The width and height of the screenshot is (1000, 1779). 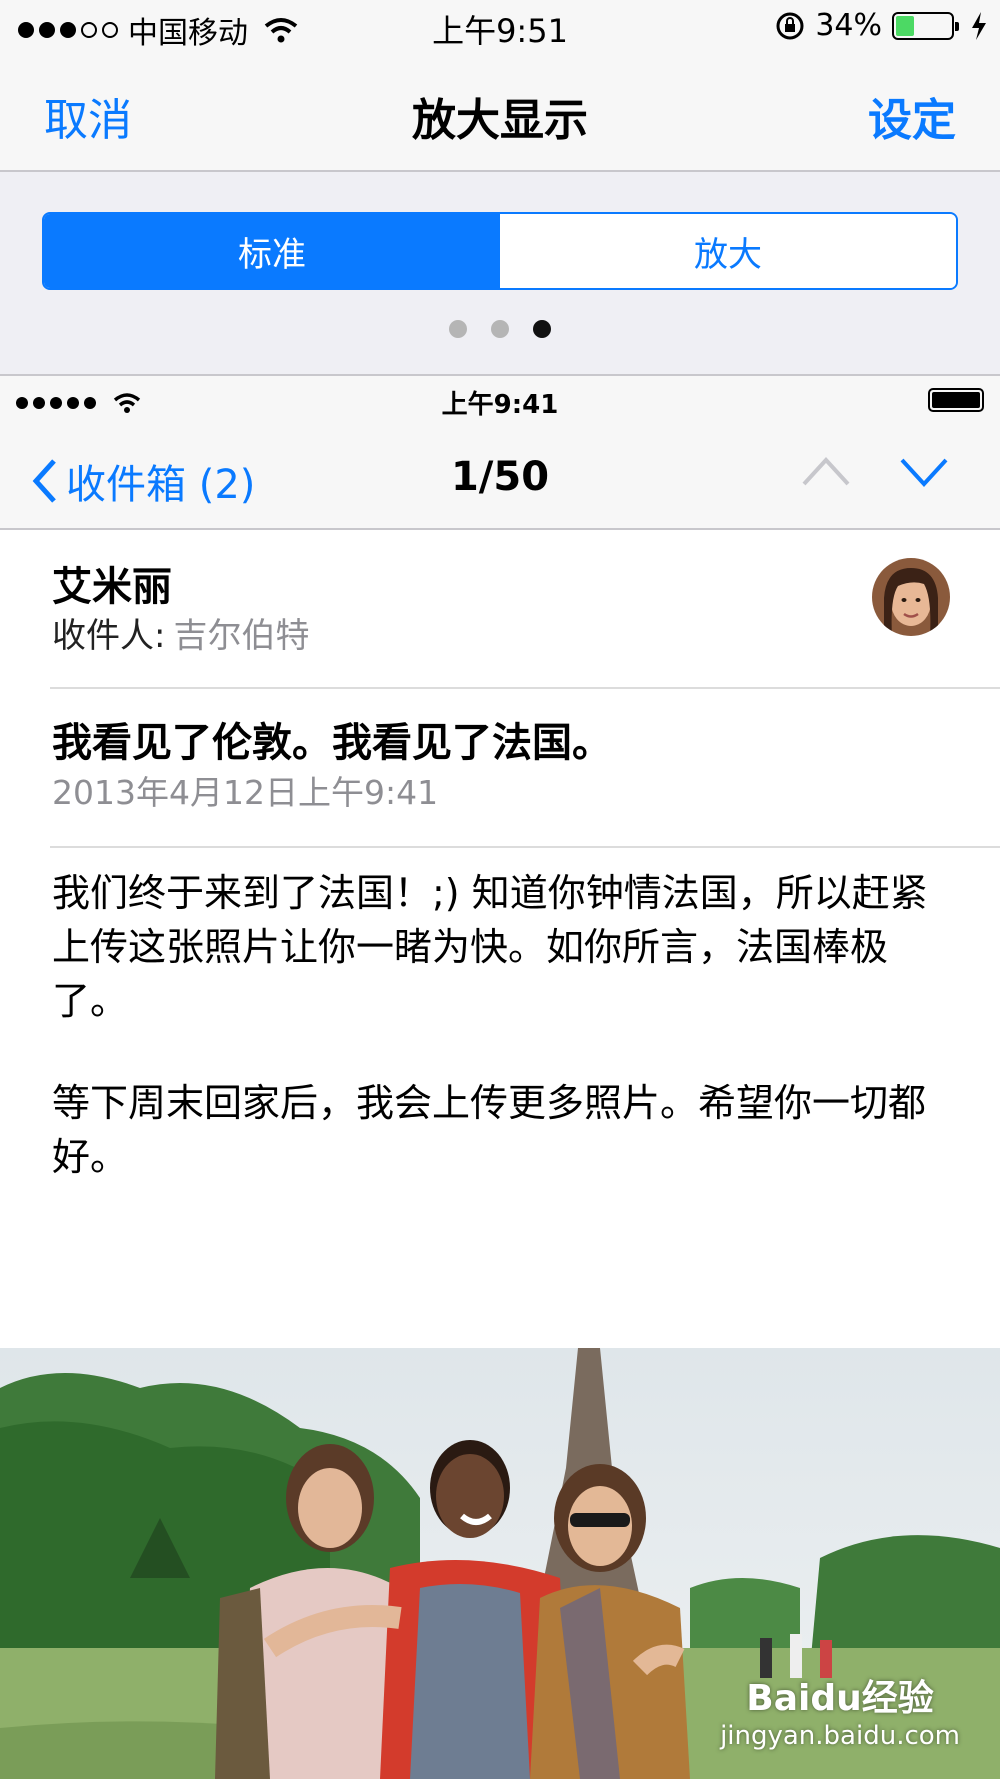 What do you see at coordinates (840, 1736) in the screenshot?
I see `watermark-url: jingyan.baidu.com` at bounding box center [840, 1736].